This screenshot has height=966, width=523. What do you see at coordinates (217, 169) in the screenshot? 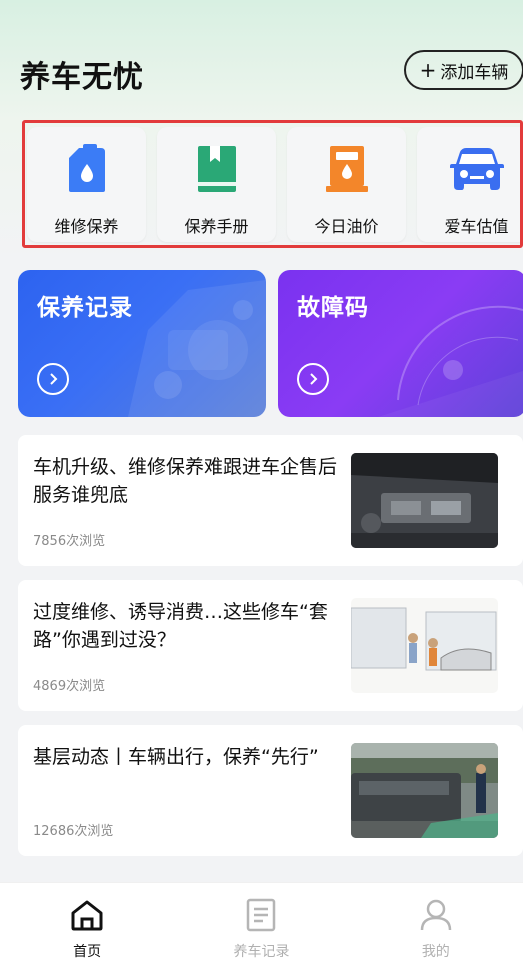
I see `manual-book-icon` at bounding box center [217, 169].